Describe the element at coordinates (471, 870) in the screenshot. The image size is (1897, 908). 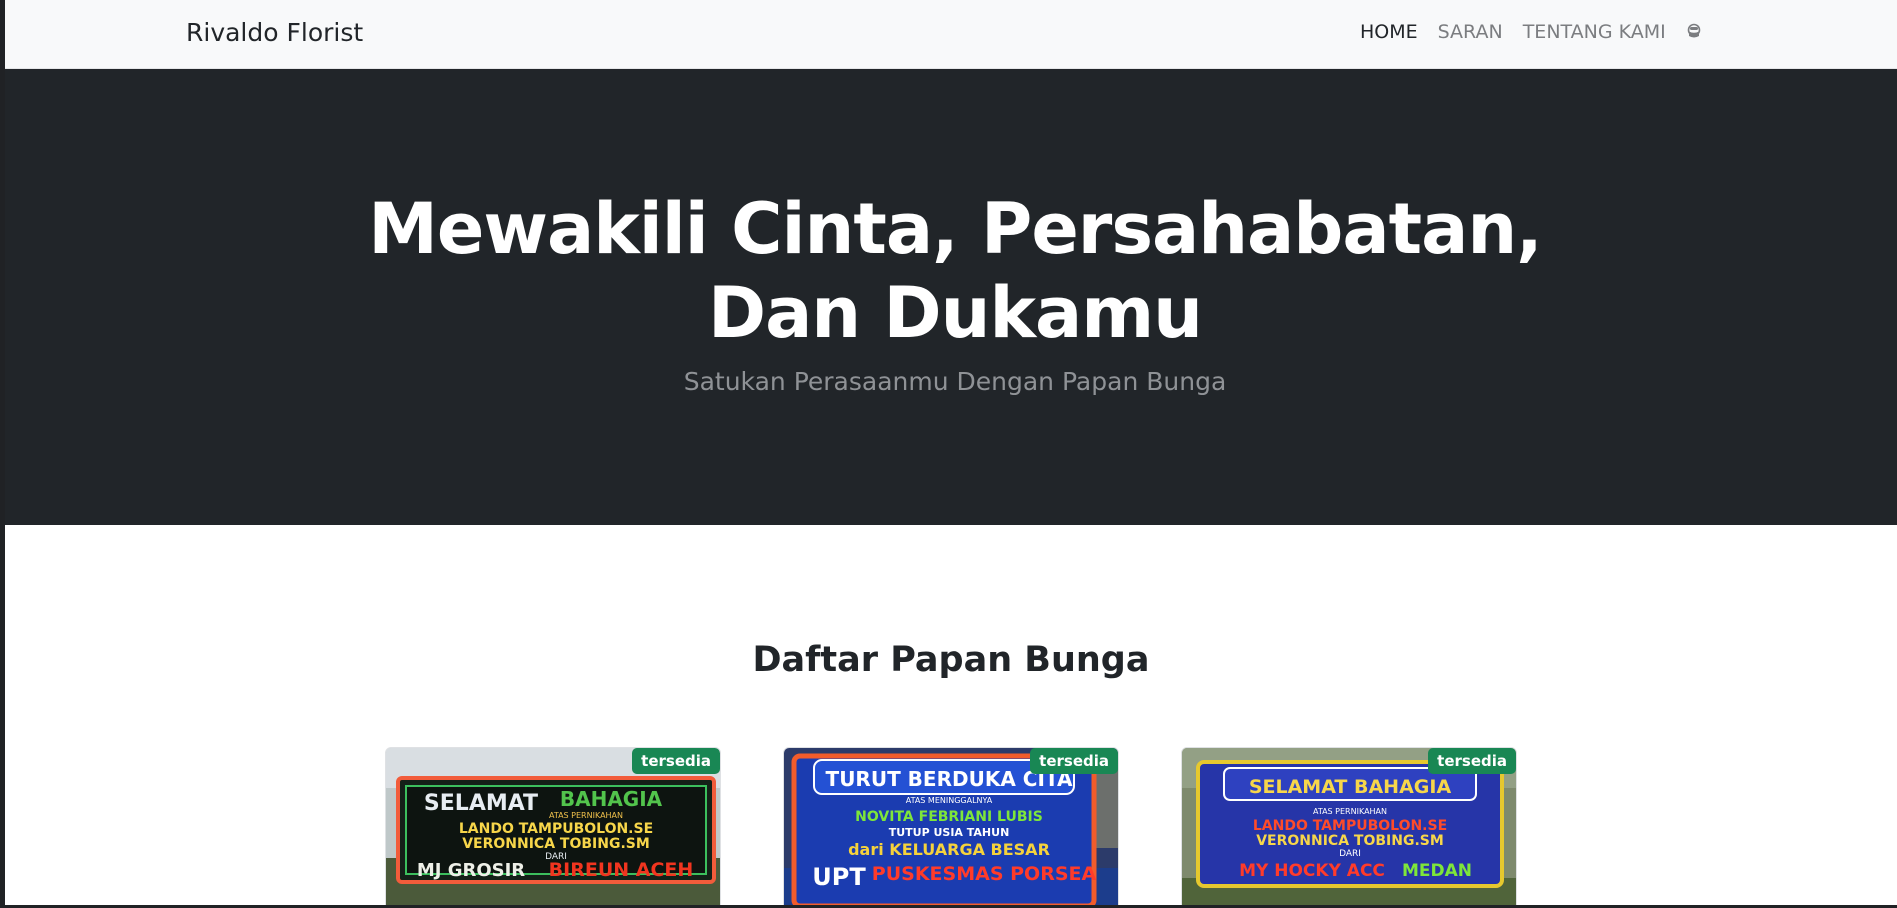
I see `board-line6a: MJ GROSIR` at that location.